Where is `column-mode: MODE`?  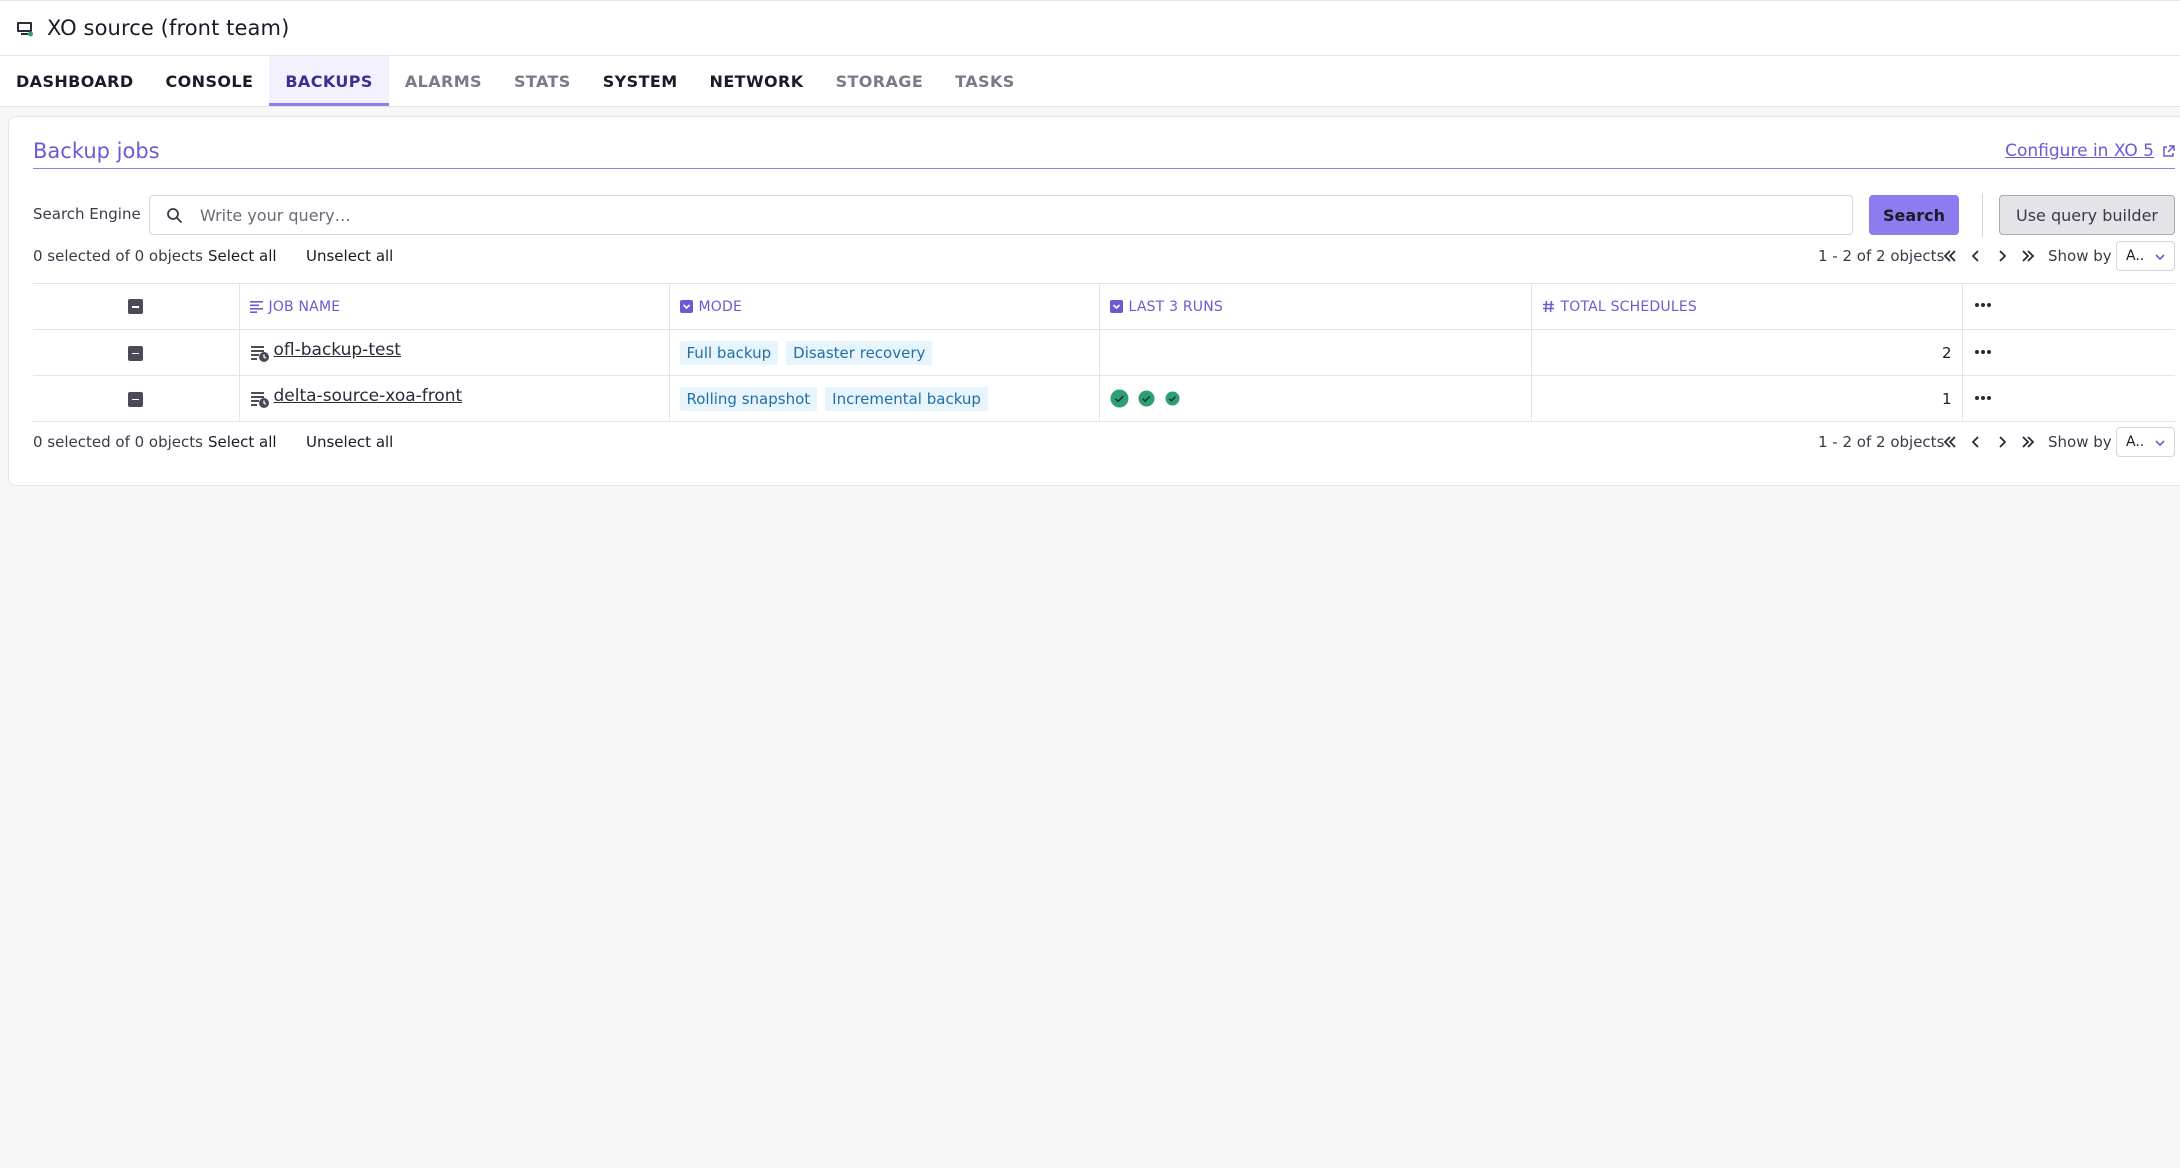
column-mode: MODE is located at coordinates (884, 306).